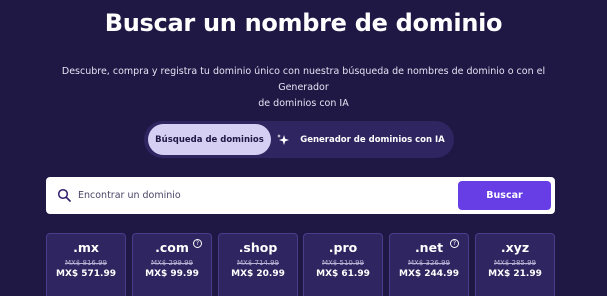 The image size is (607, 296). I want to click on tld-price: MX$ 21.99, so click(515, 274).